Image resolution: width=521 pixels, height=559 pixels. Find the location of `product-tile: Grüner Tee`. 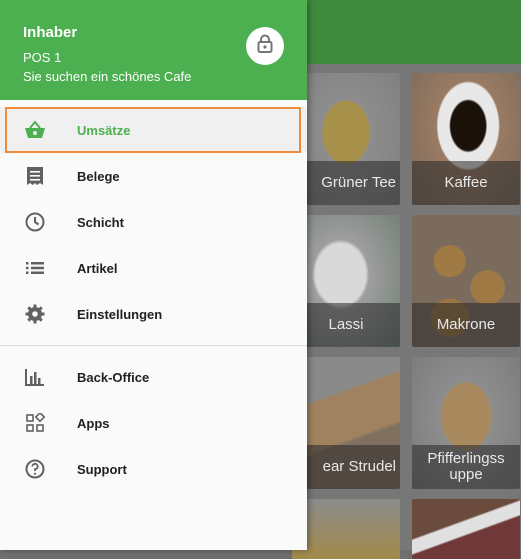

product-tile: Grüner Tee is located at coordinates (346, 139).